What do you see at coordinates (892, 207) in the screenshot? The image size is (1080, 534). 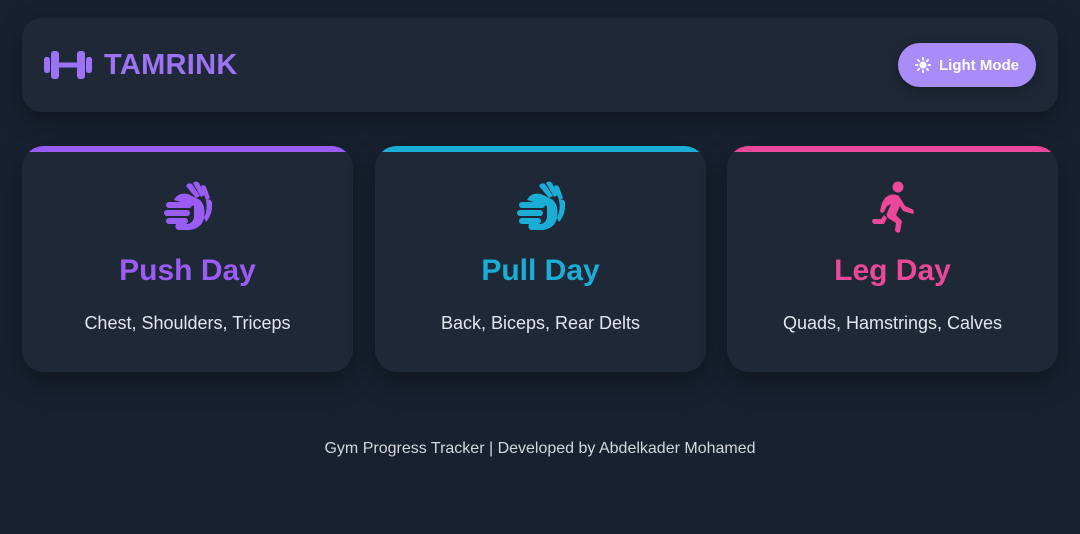 I see `running-person-icon` at bounding box center [892, 207].